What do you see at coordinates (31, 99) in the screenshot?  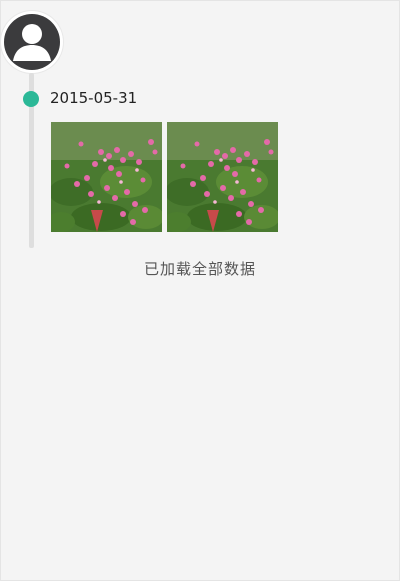 I see `timeline-dot` at bounding box center [31, 99].